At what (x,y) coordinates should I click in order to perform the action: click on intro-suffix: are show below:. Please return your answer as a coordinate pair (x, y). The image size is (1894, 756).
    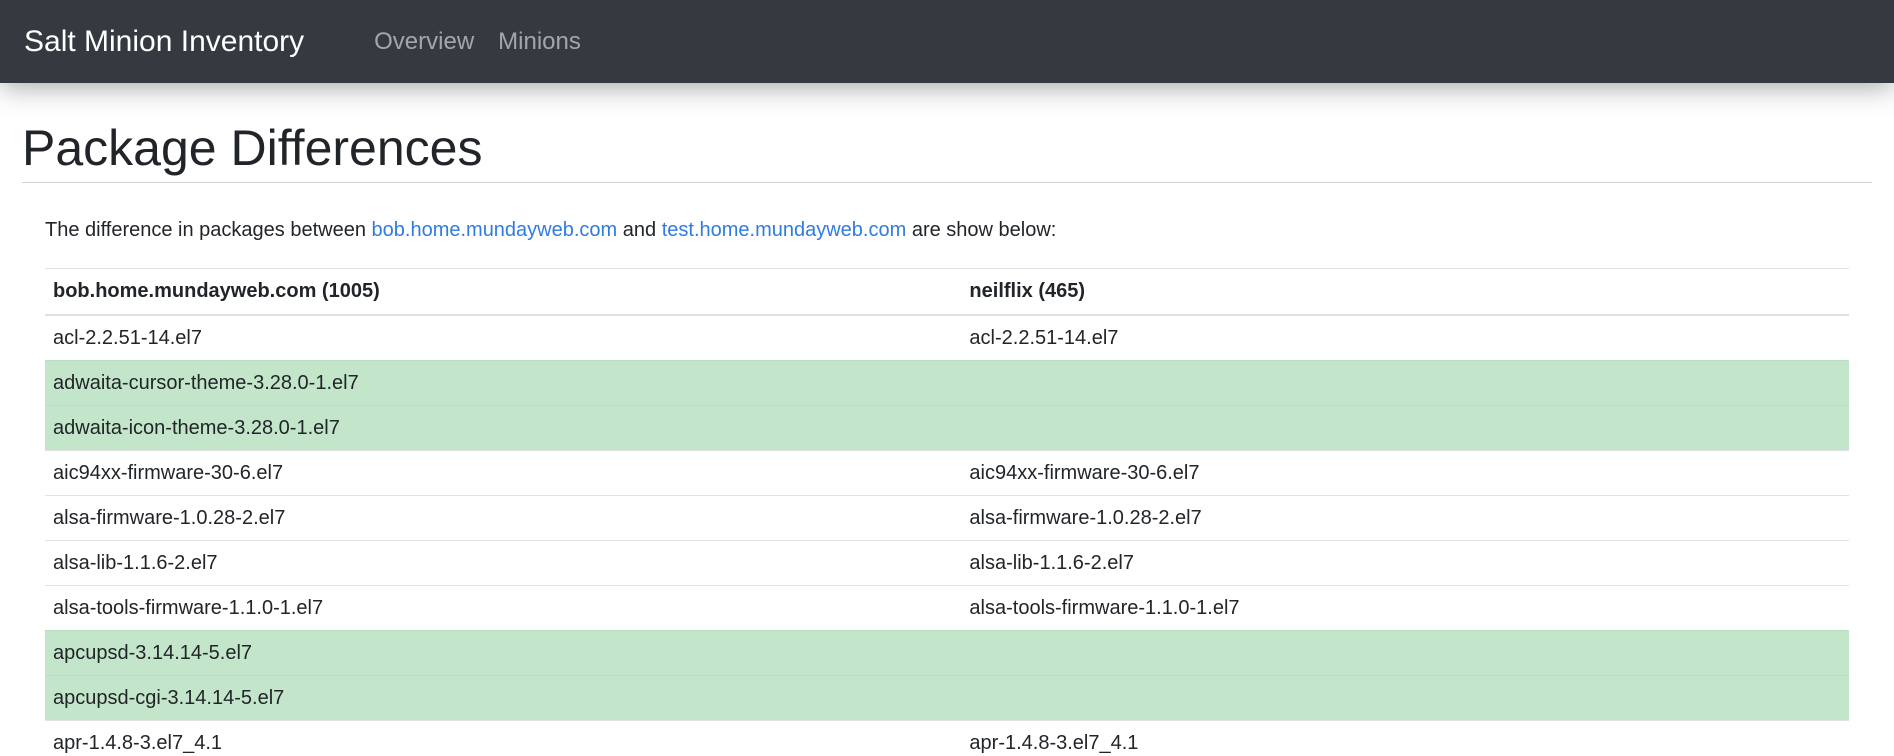
    Looking at the image, I should click on (981, 230).